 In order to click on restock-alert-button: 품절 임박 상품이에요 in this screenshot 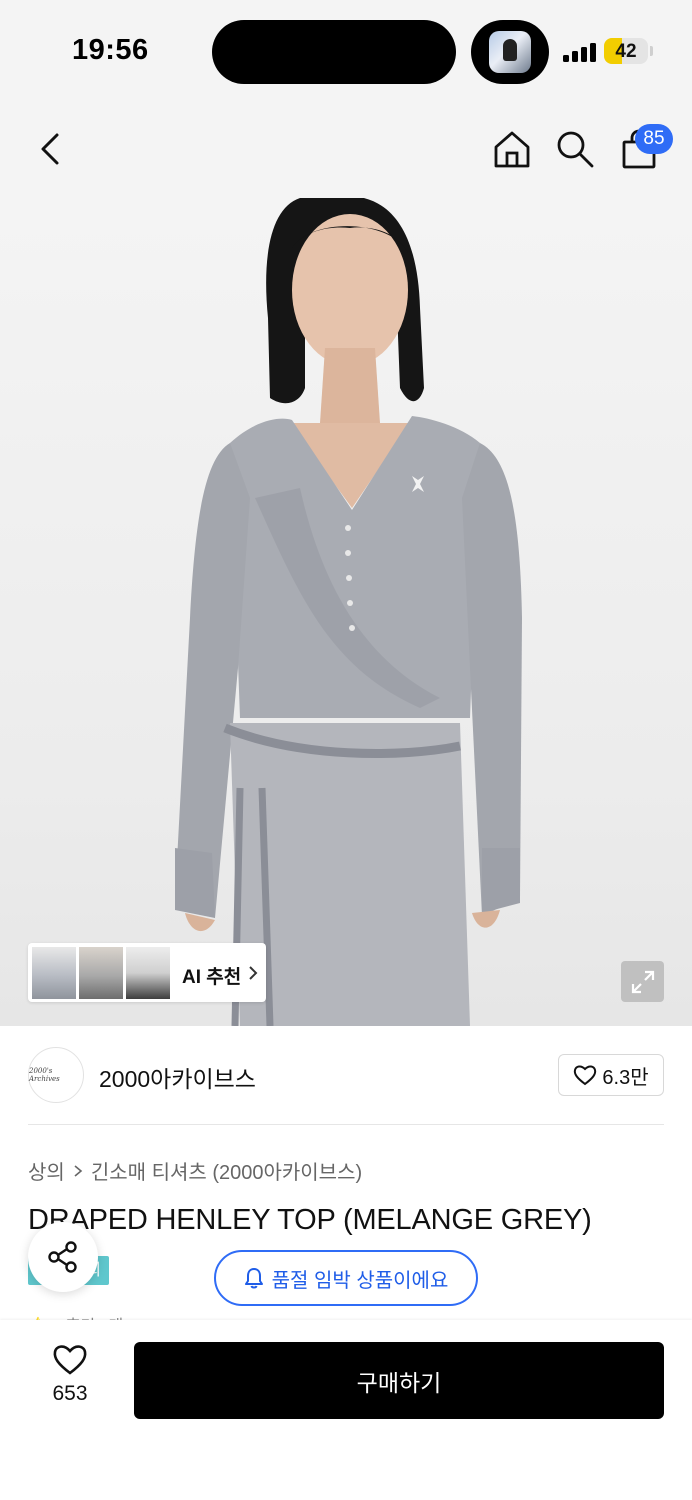, I will do `click(346, 1278)`.